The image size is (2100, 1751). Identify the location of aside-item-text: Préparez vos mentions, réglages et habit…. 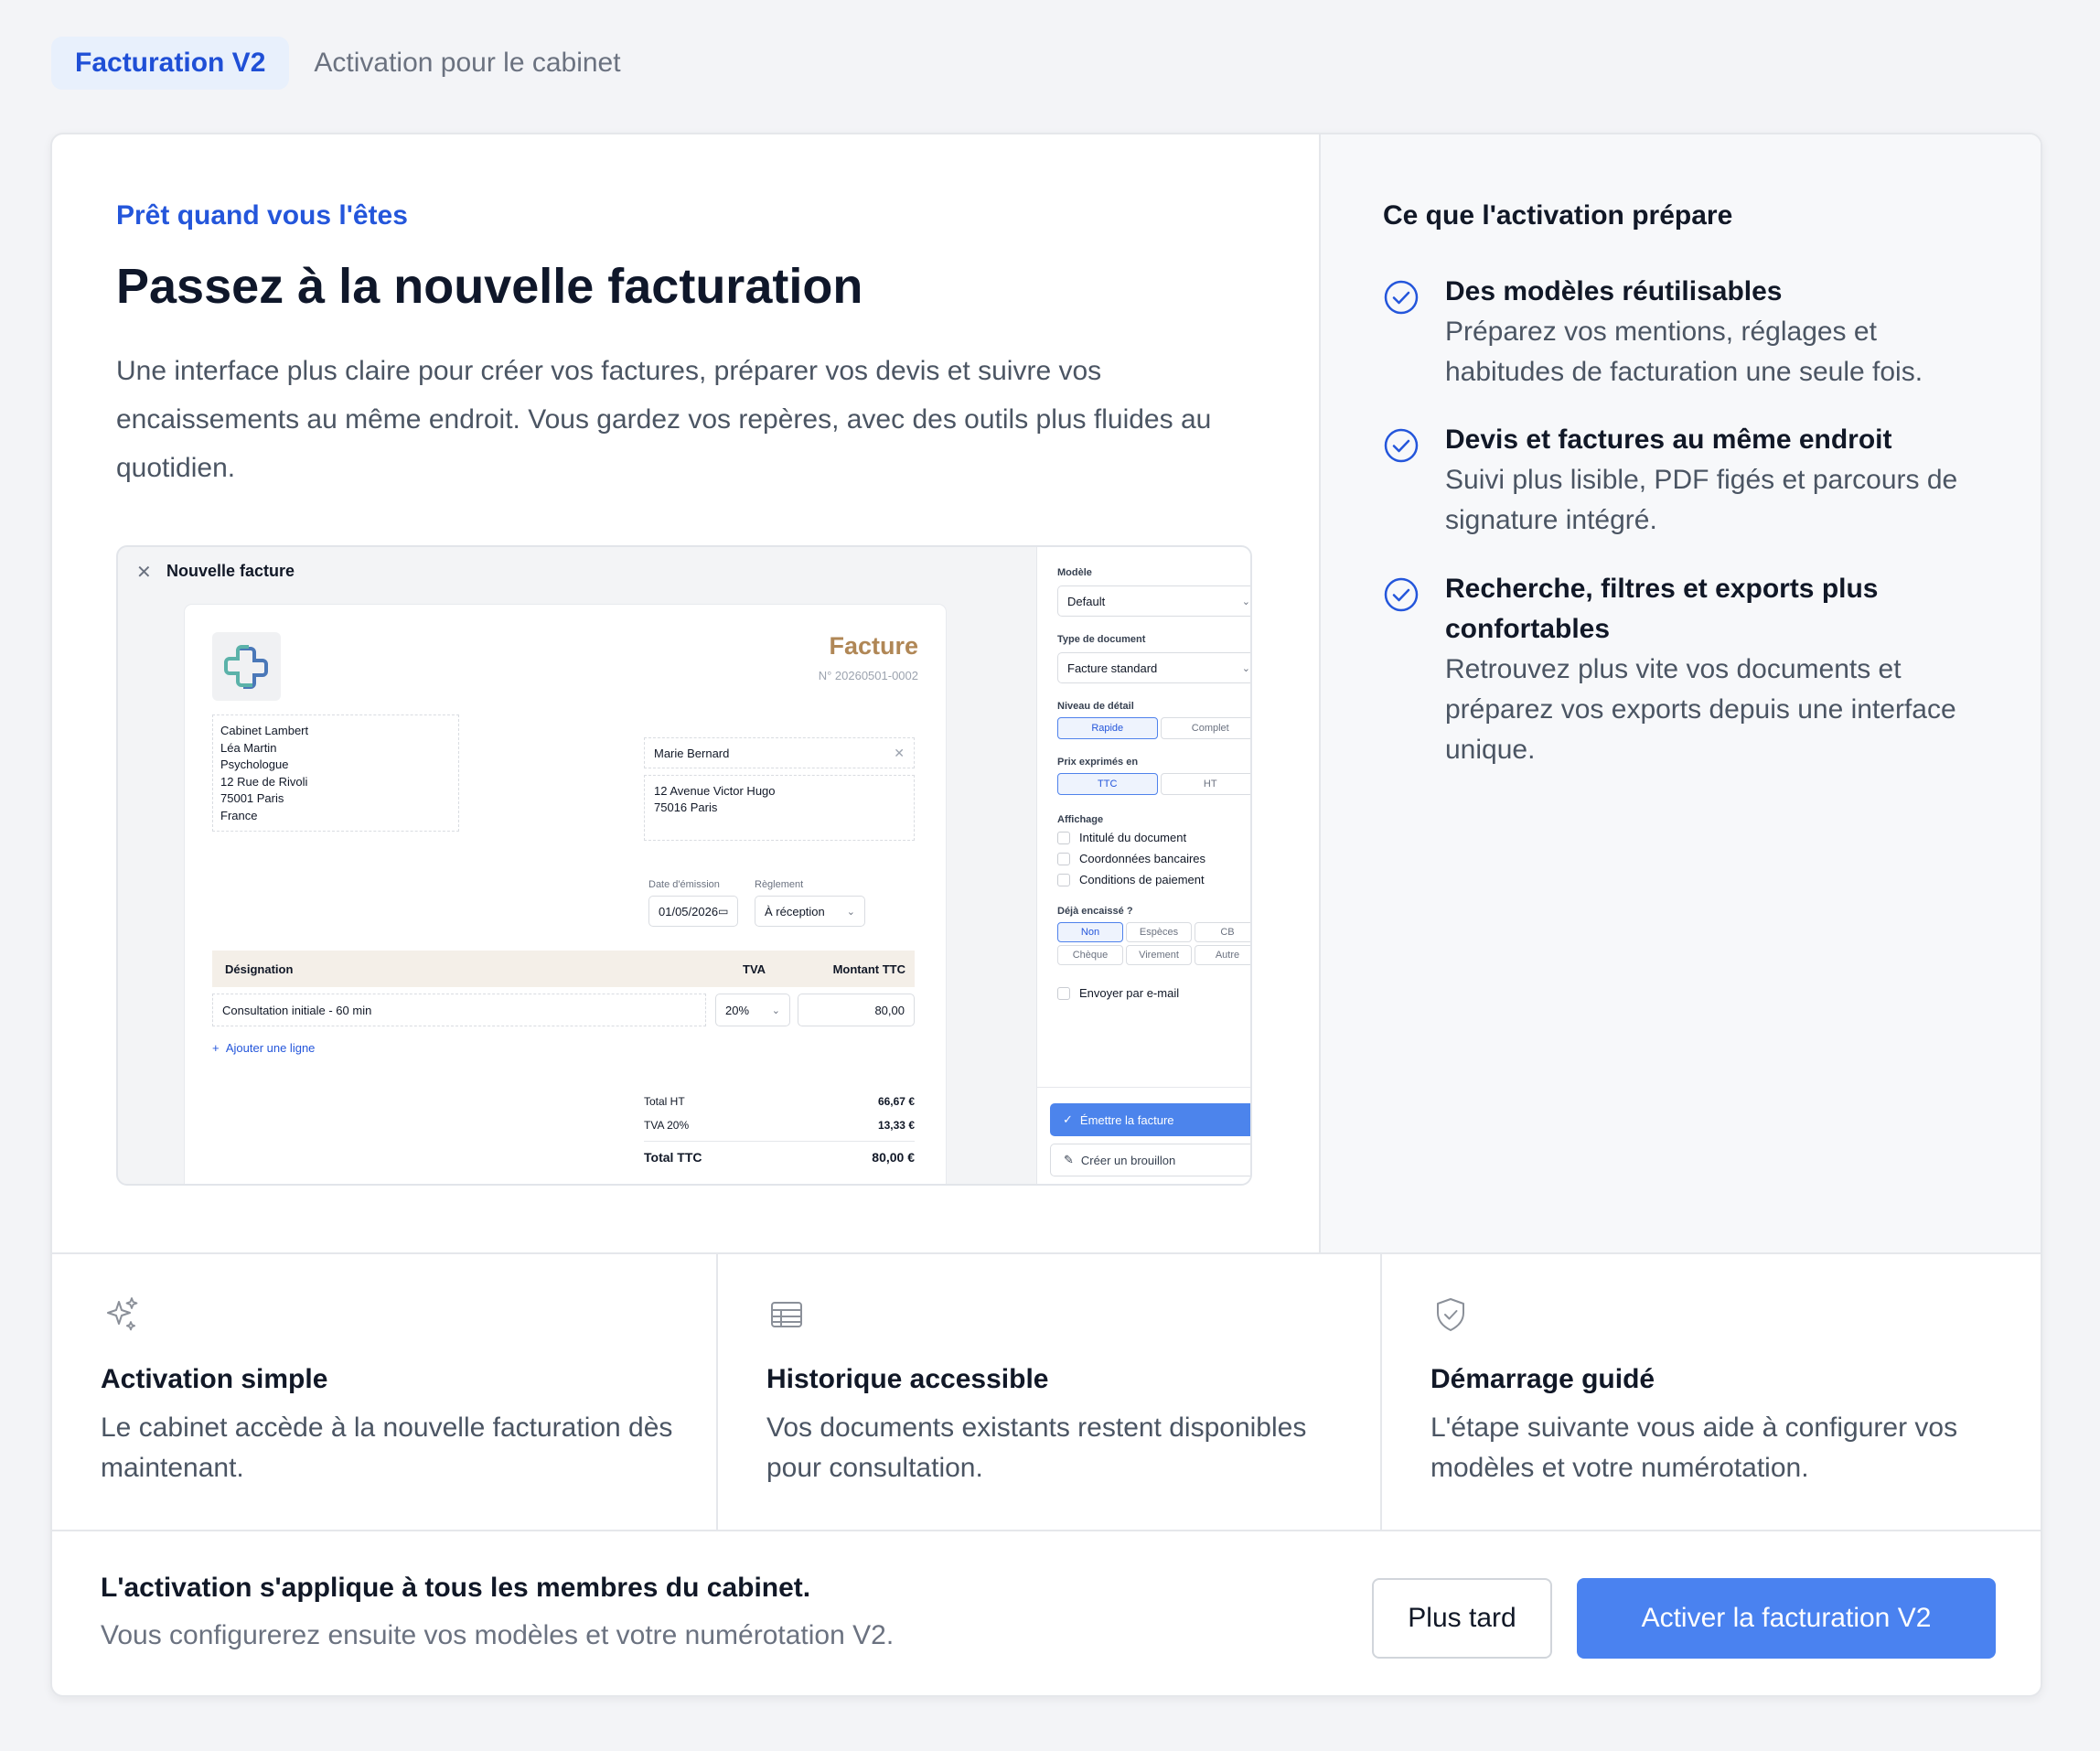
(1684, 352).